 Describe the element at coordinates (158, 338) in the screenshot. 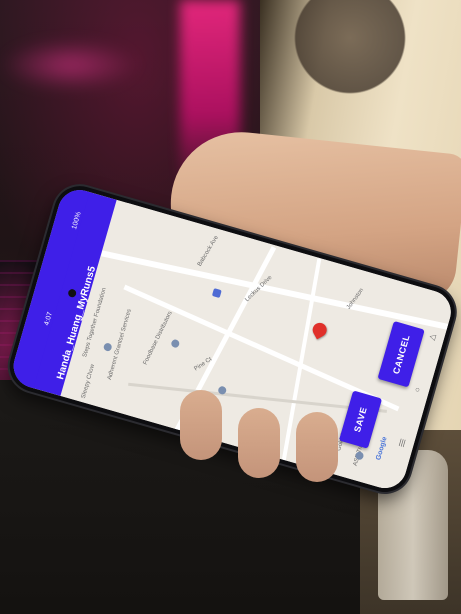

I see `map-label: Foodbase Distributors` at that location.